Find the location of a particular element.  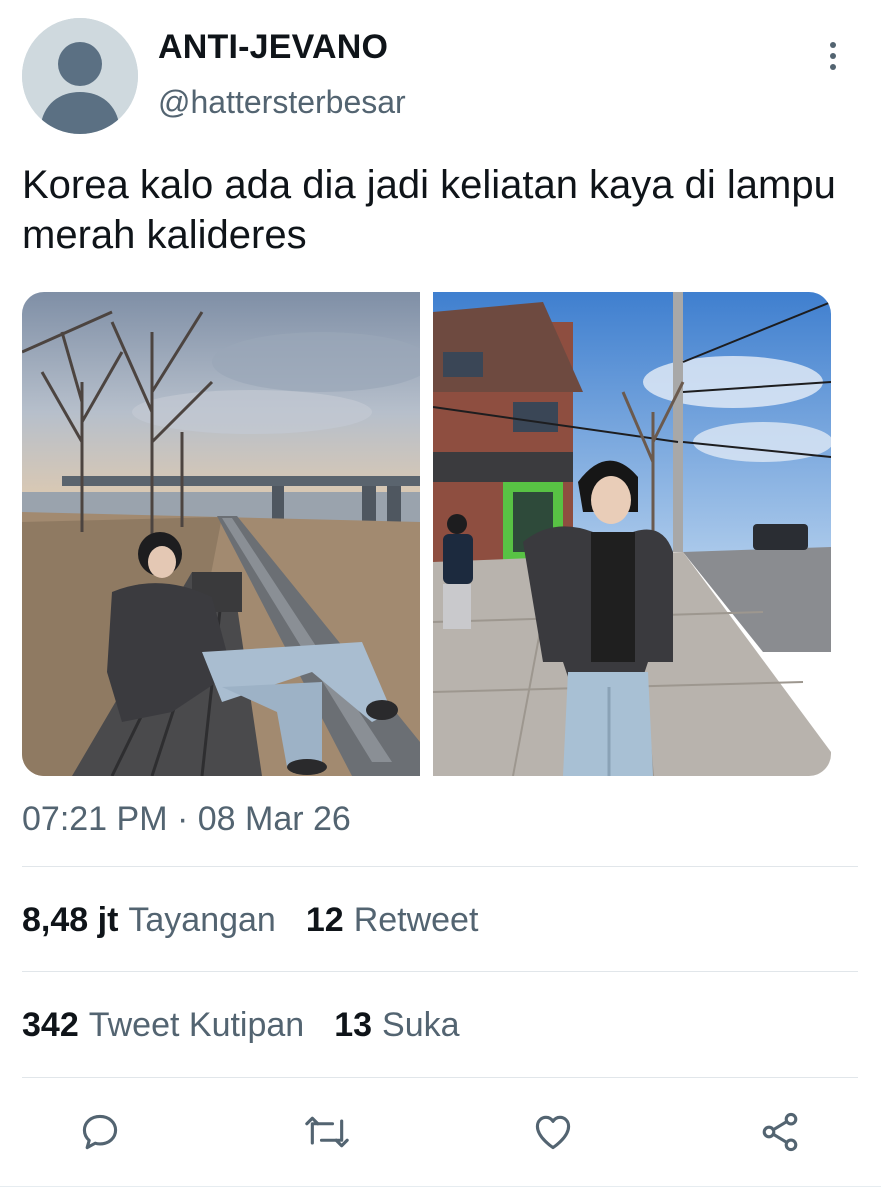

stats-row-views-retweets: 8,48 jt Tayangan 12 Retweet is located at coordinates (265, 920).